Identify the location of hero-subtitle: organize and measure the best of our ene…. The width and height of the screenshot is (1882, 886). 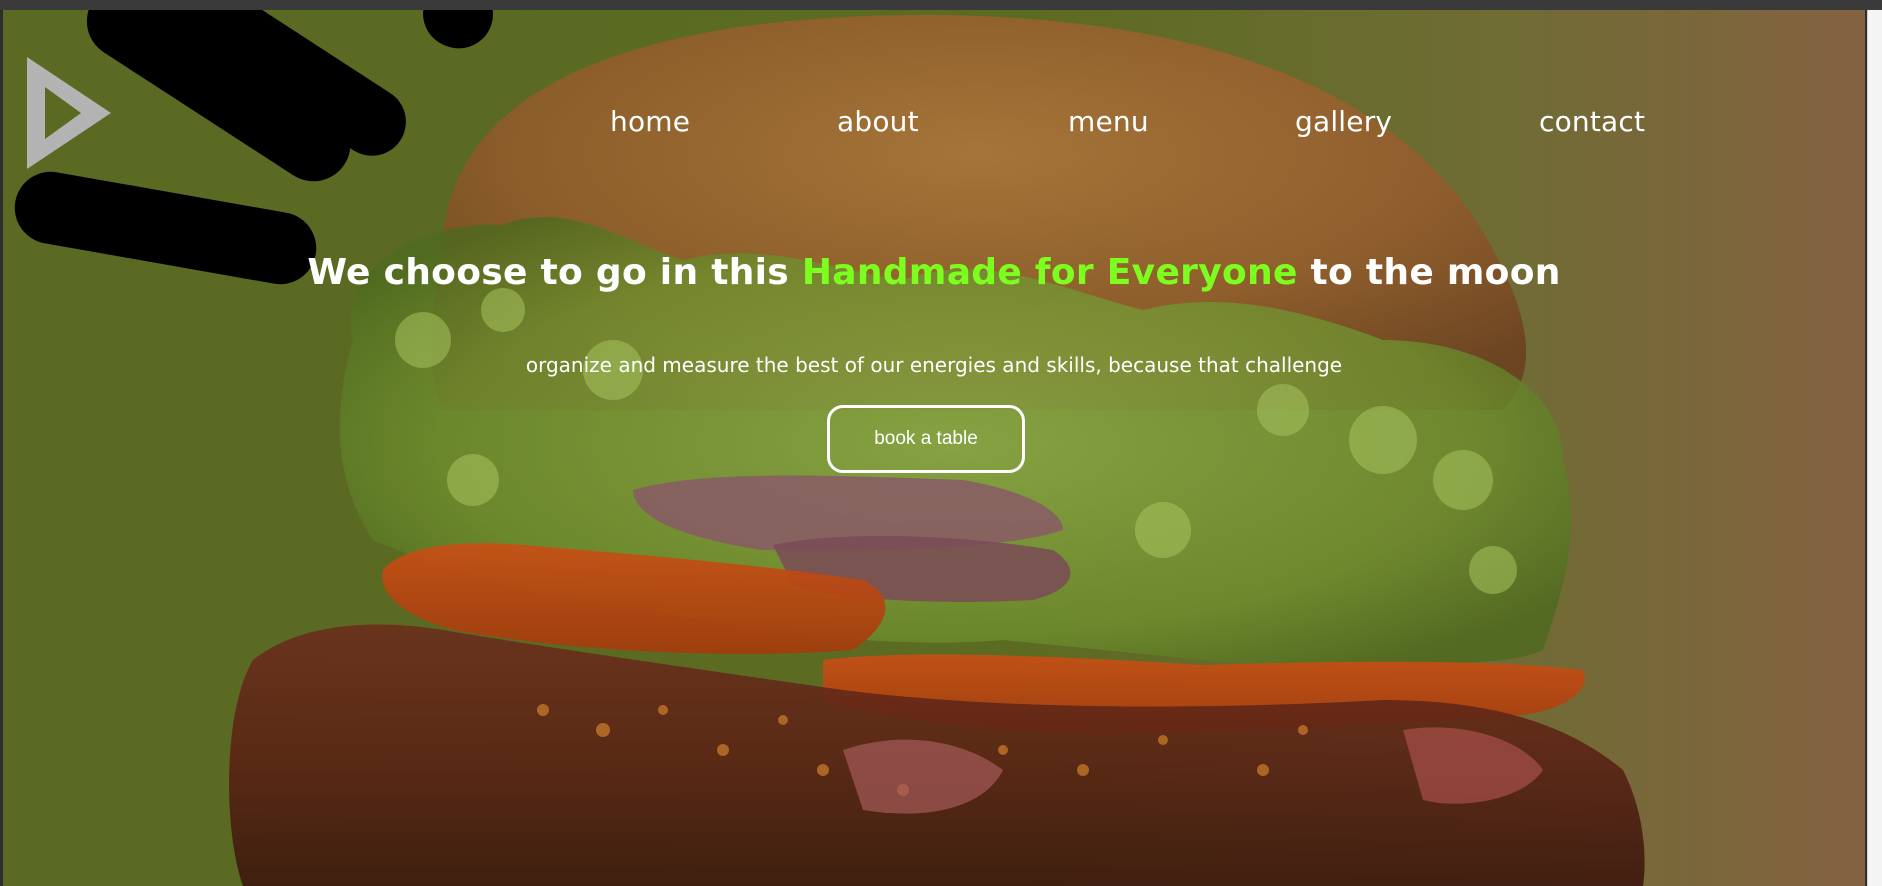
(934, 365).